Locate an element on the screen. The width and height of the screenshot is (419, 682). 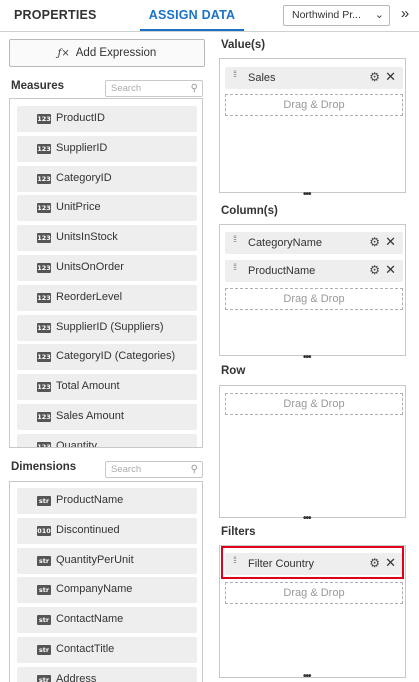
list-item: 123 CategoryID is located at coordinates (107, 178).